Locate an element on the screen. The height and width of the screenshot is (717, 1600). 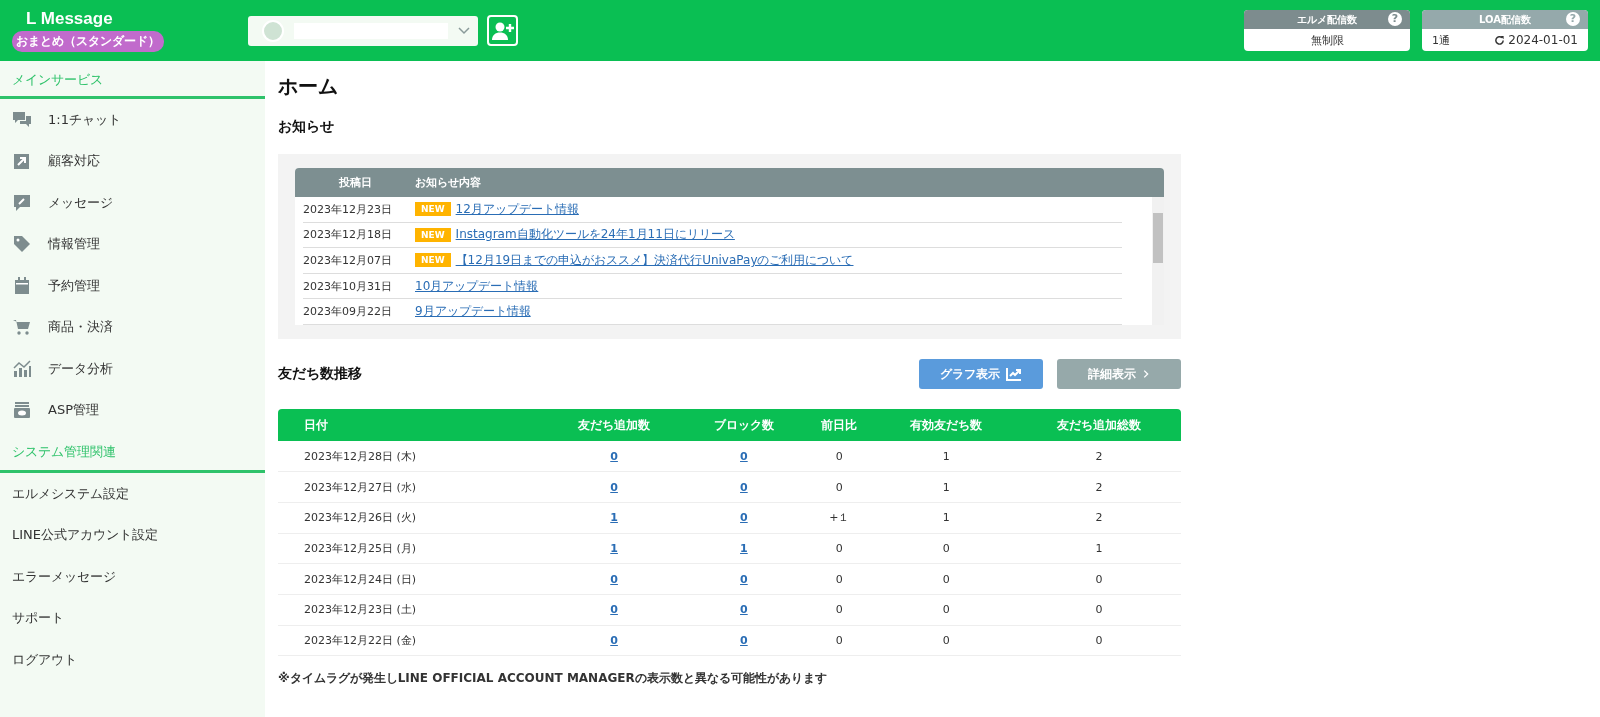
user-plus-icon is located at coordinates (502, 30).